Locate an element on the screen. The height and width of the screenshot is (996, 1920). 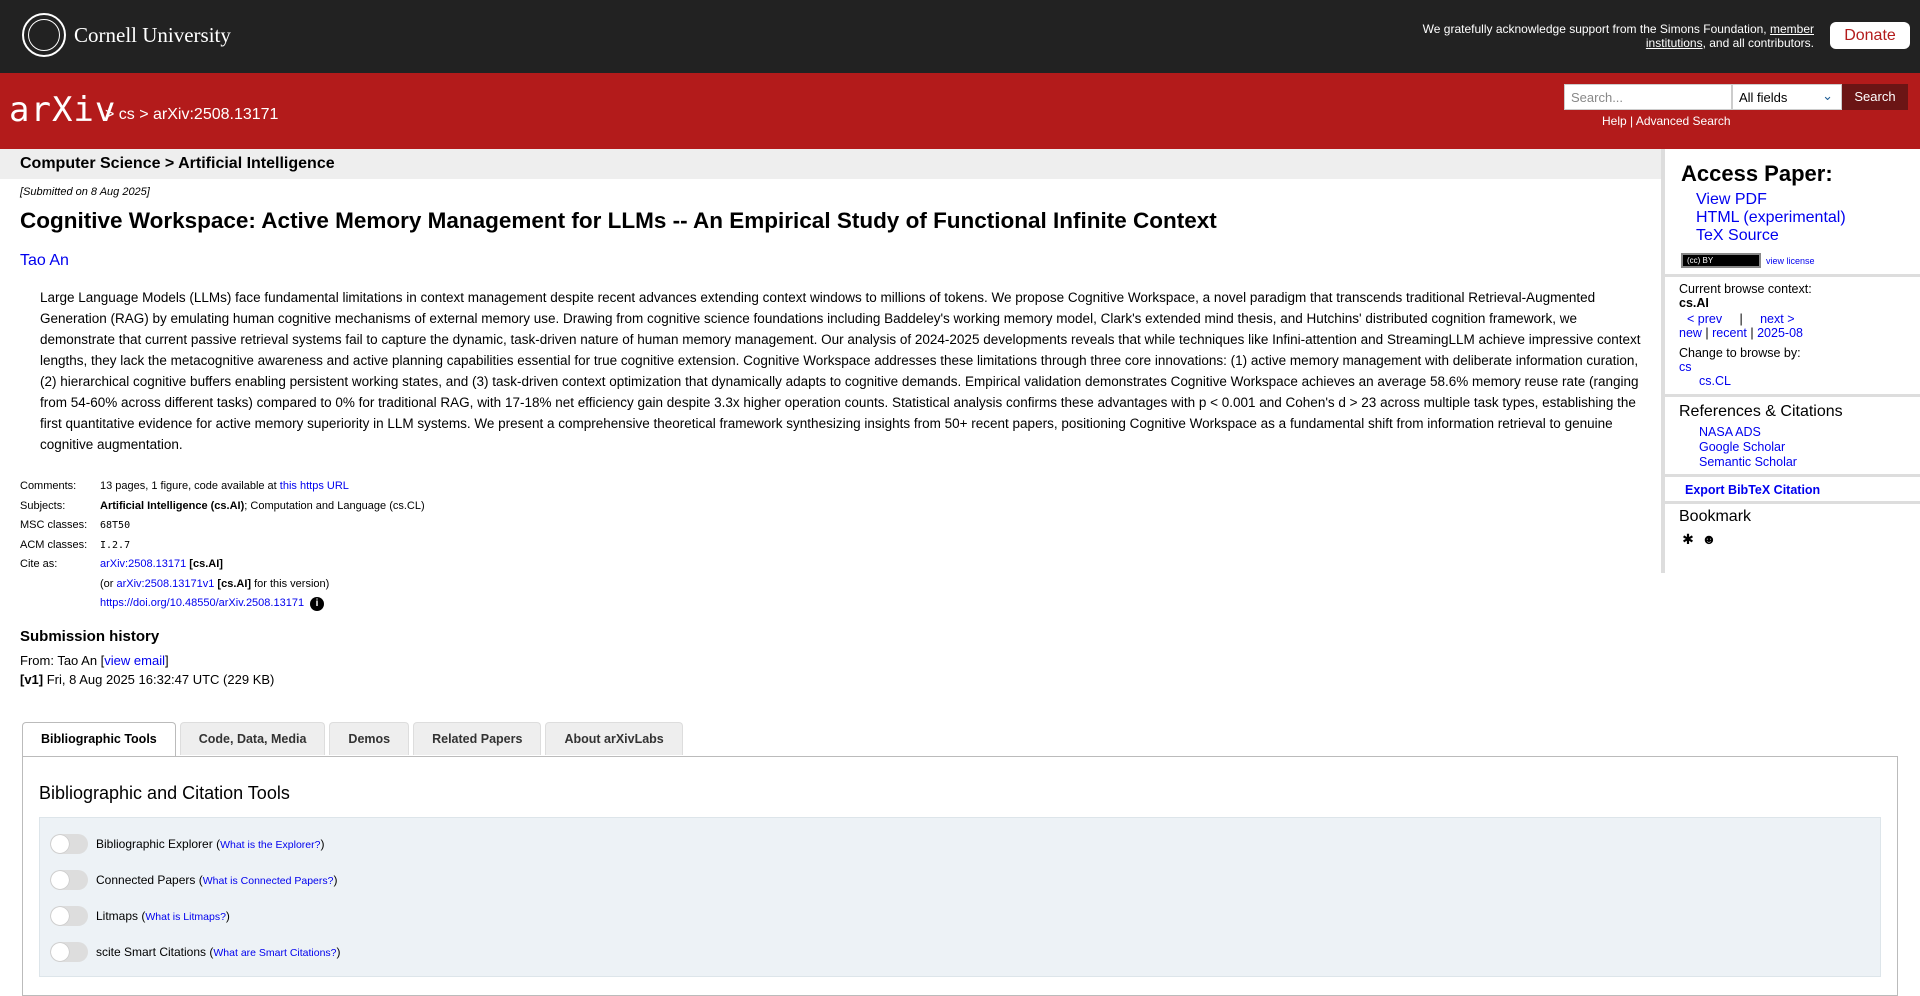
current-context: cs.AI is located at coordinates (1694, 303).